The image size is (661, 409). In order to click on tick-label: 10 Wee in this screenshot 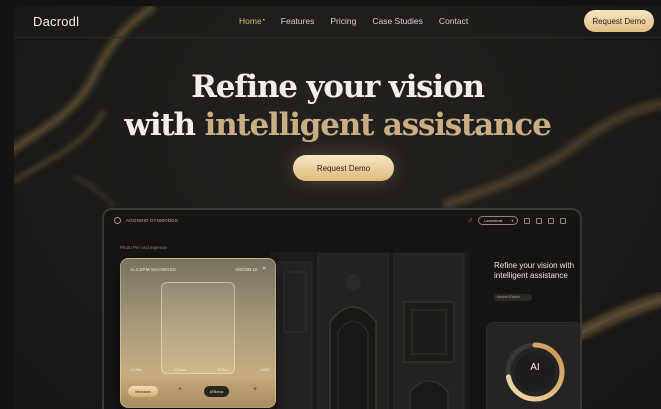, I will do `click(136, 370)`.